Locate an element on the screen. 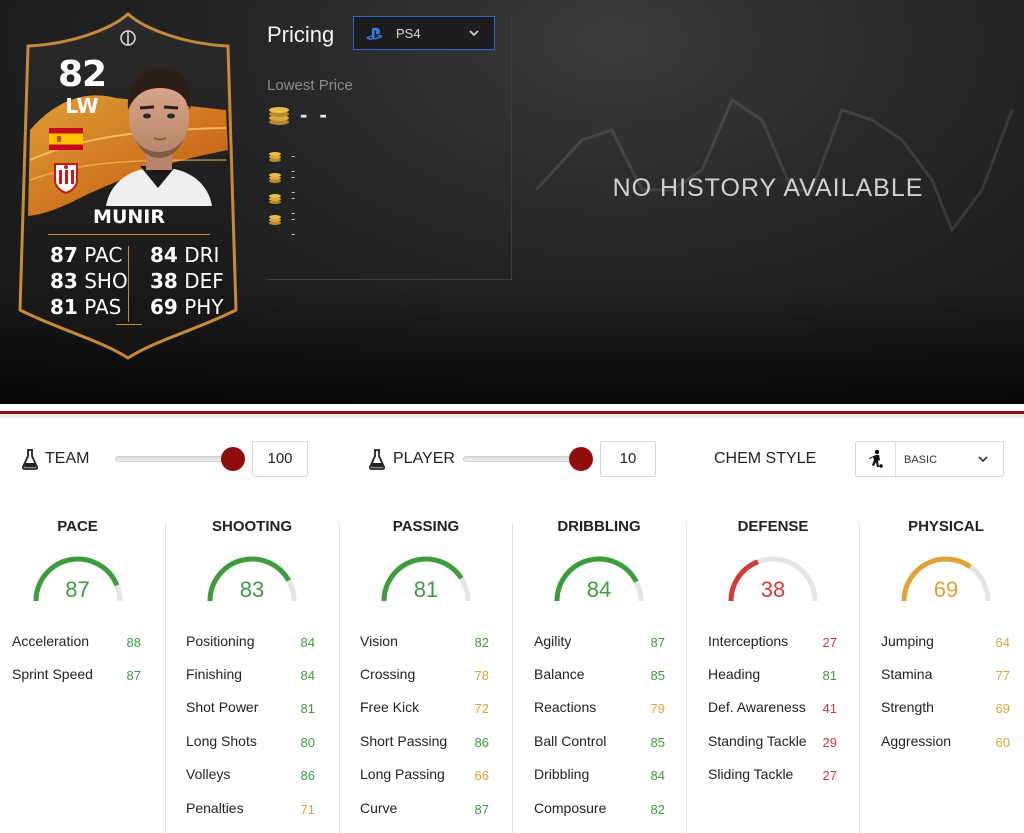  stat-column-title: DEFENSE is located at coordinates (773, 526).